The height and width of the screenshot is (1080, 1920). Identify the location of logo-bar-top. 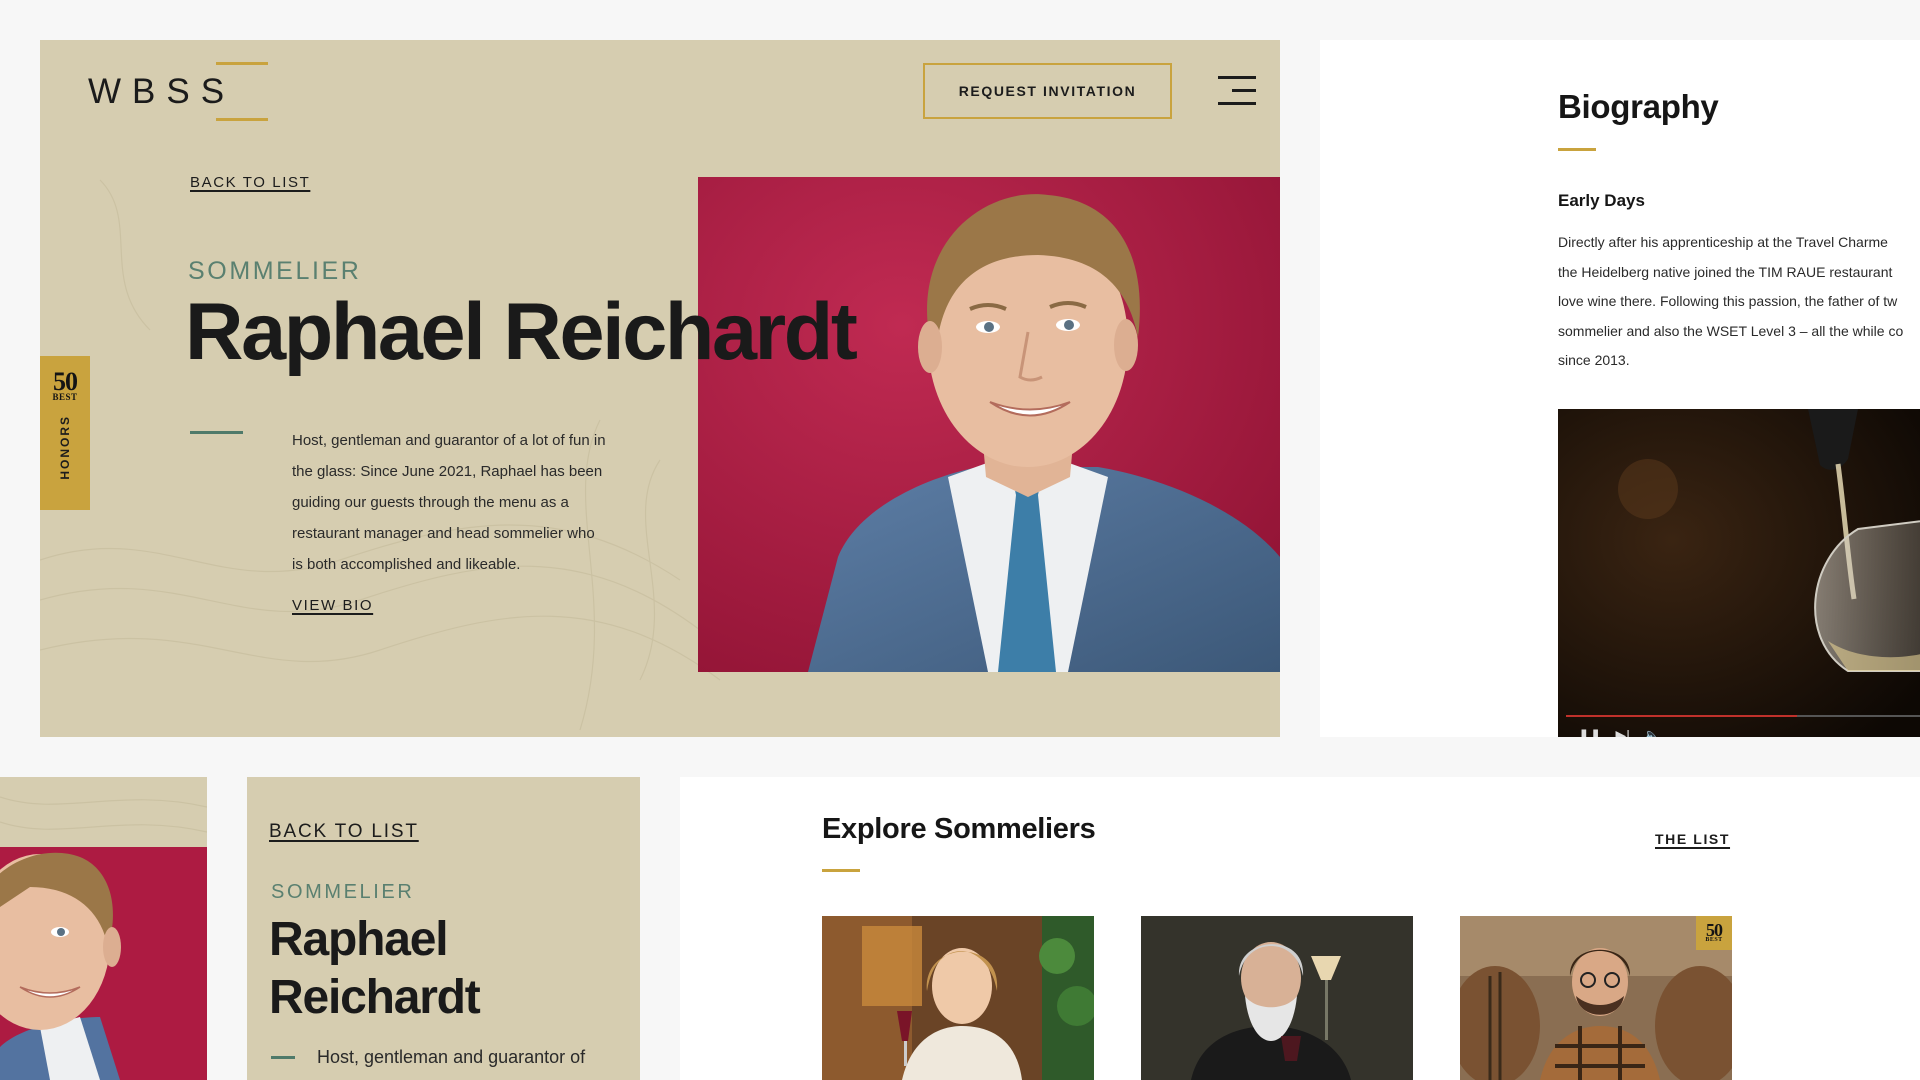
(242, 63).